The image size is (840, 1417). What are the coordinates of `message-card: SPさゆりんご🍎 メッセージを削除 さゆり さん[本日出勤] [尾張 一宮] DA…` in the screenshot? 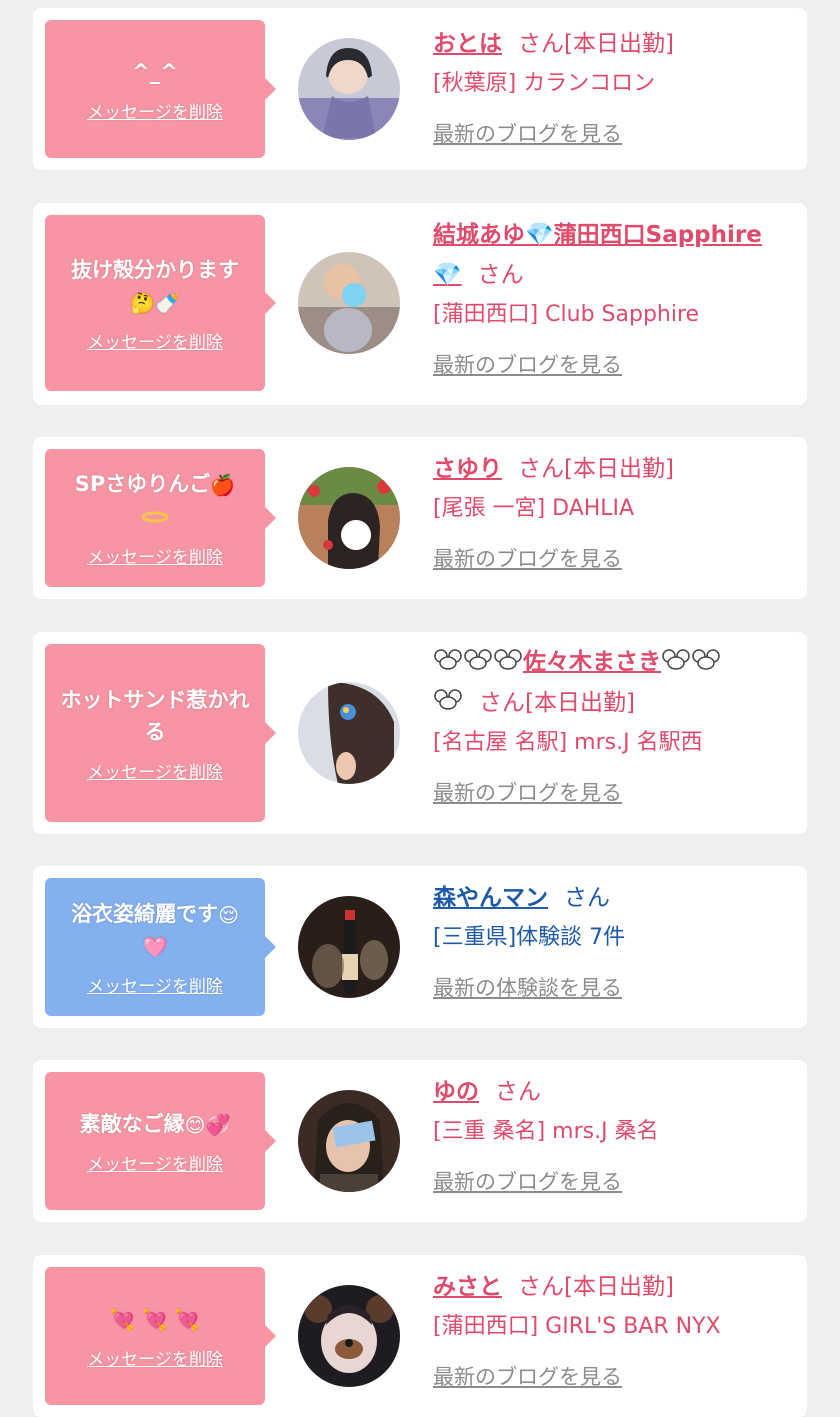 It's located at (420, 518).